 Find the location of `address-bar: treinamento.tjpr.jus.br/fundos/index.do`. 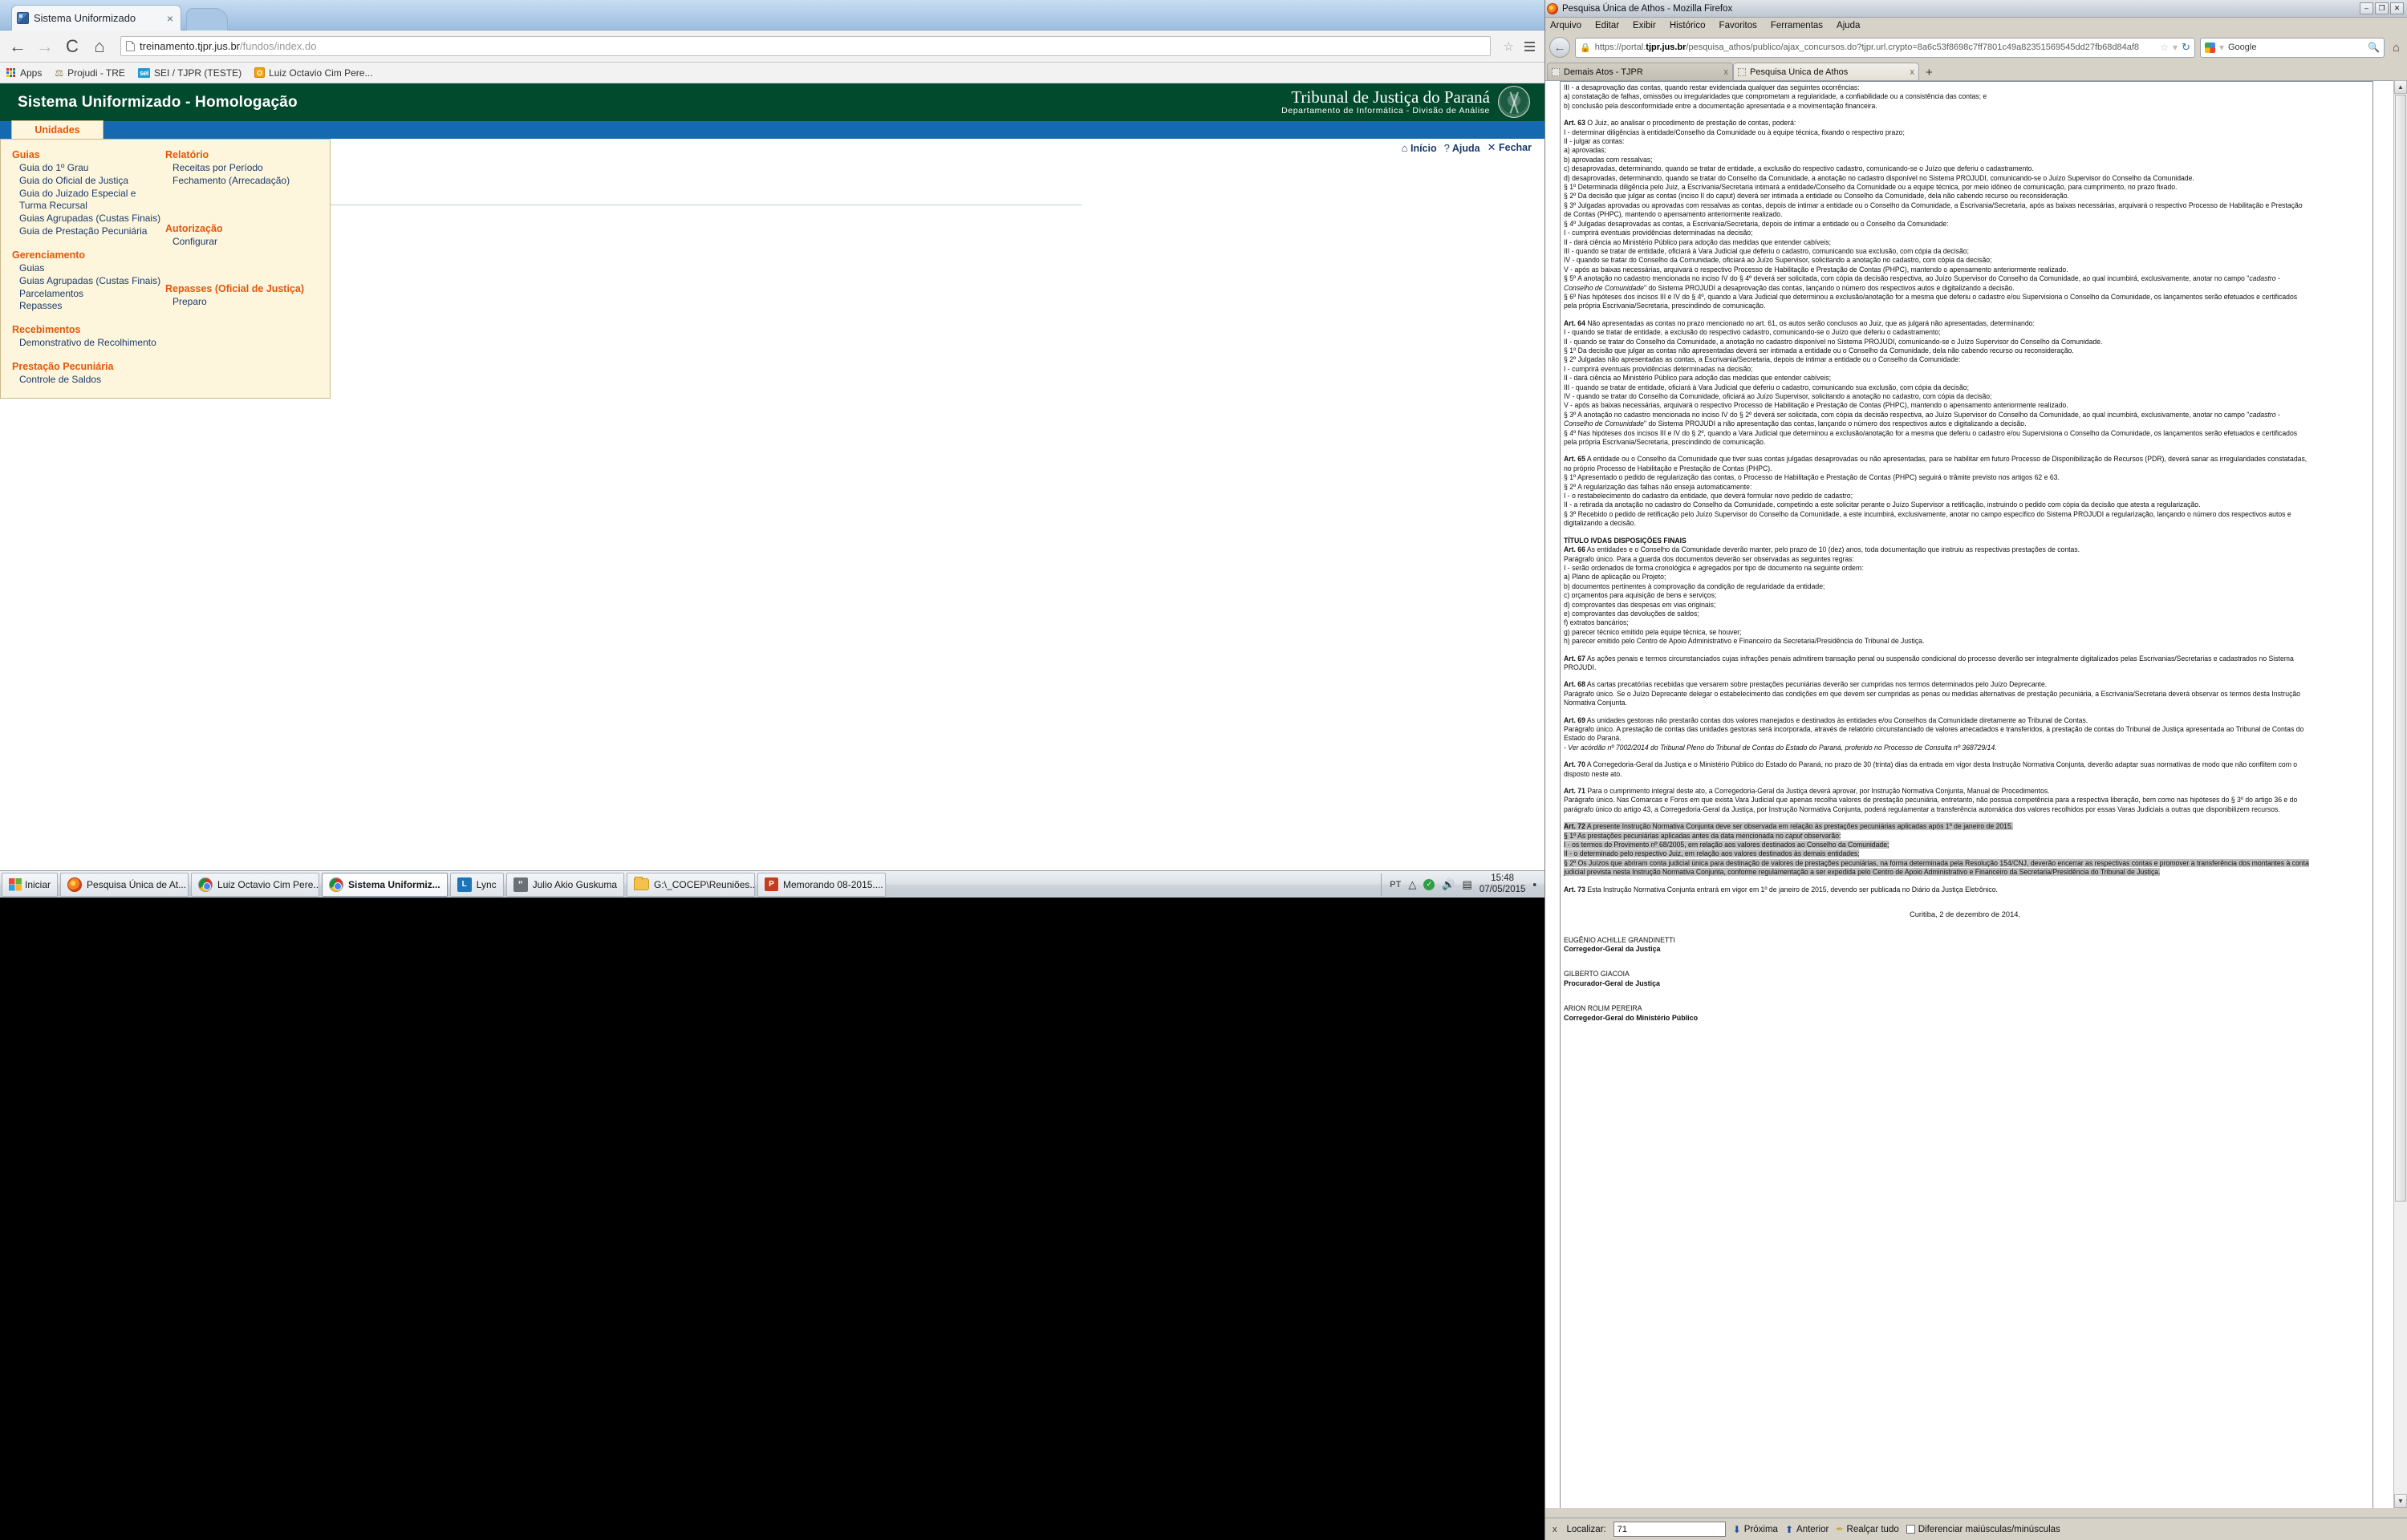

address-bar: treinamento.tjpr.jus.br/fundos/index.do is located at coordinates (806, 46).